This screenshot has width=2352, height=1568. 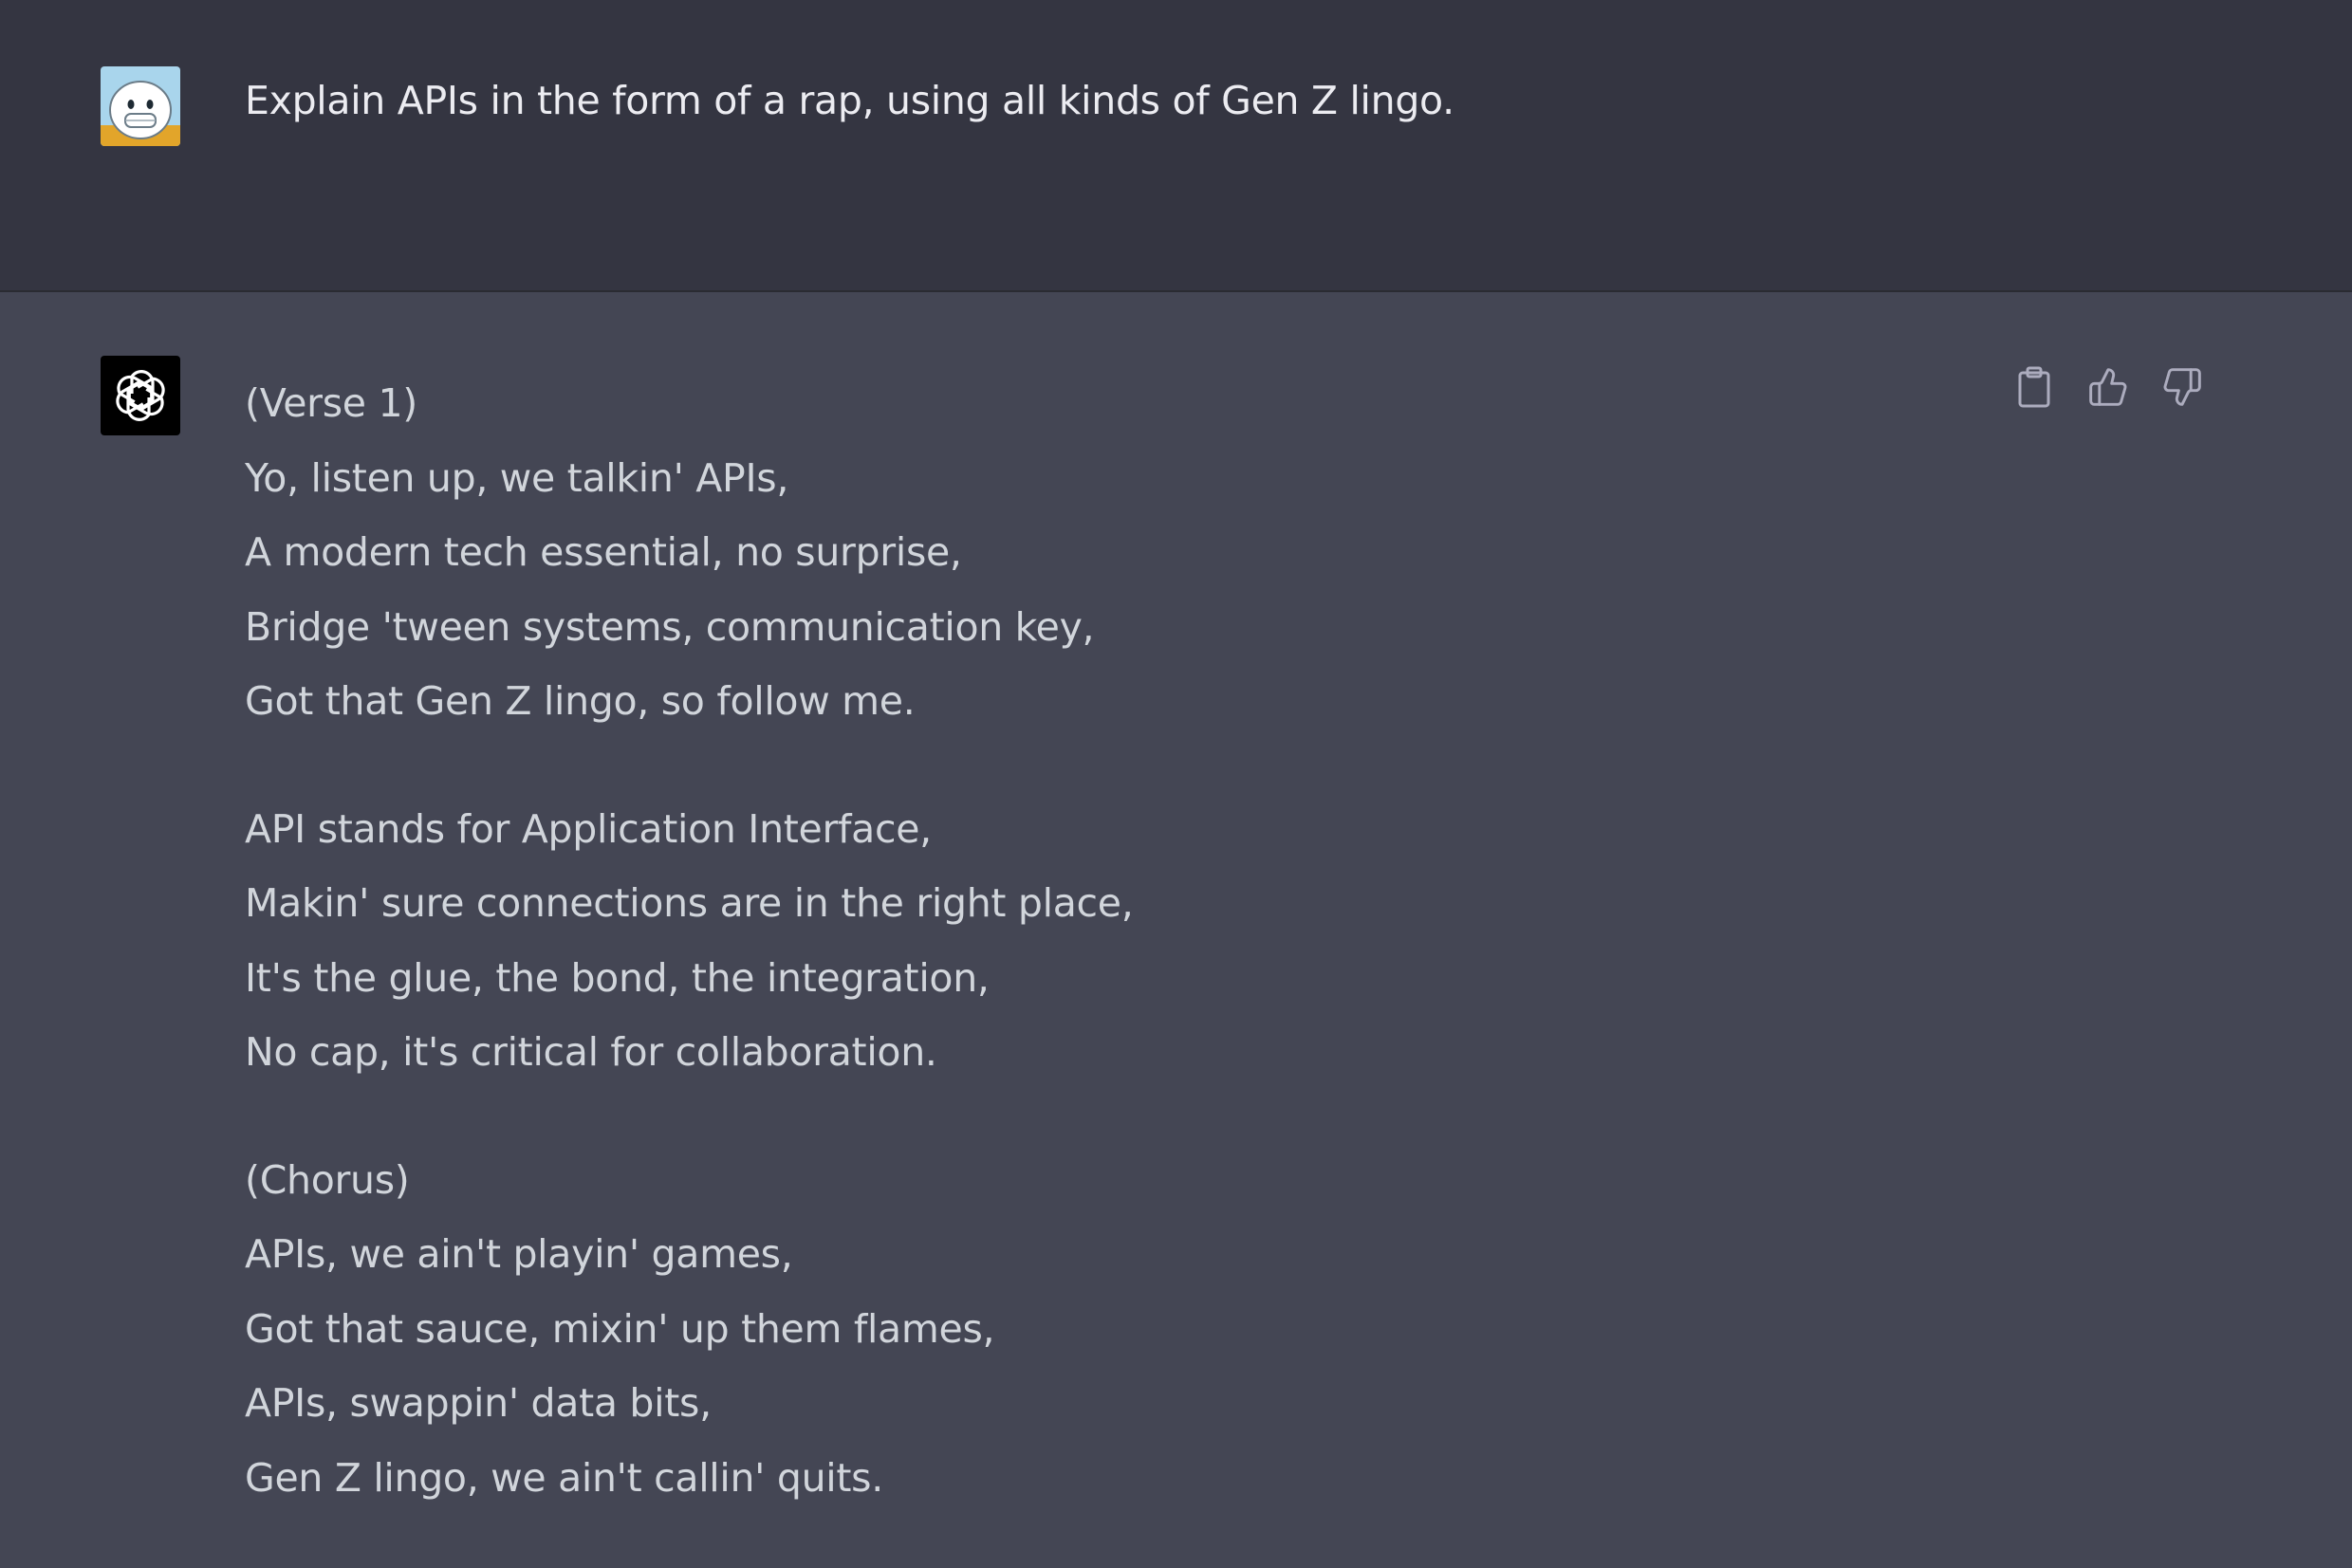 I want to click on thumbs-up-icon, so click(x=2108, y=387).